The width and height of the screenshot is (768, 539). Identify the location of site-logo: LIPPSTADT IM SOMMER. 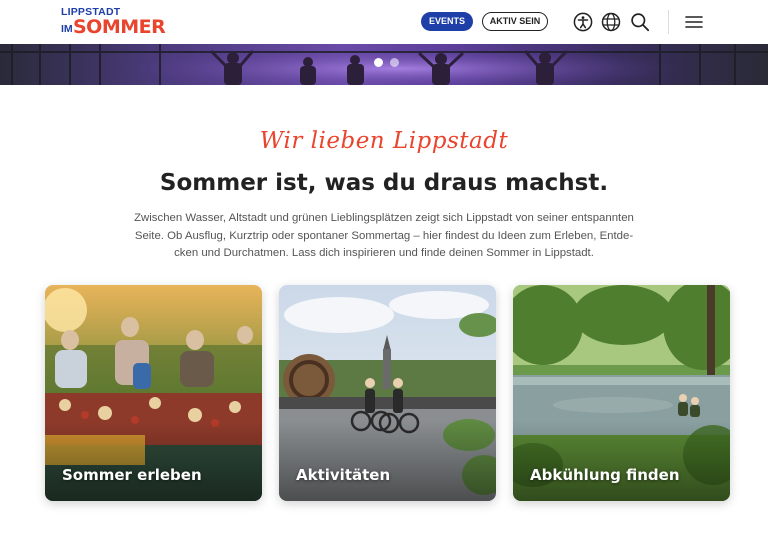
(113, 23).